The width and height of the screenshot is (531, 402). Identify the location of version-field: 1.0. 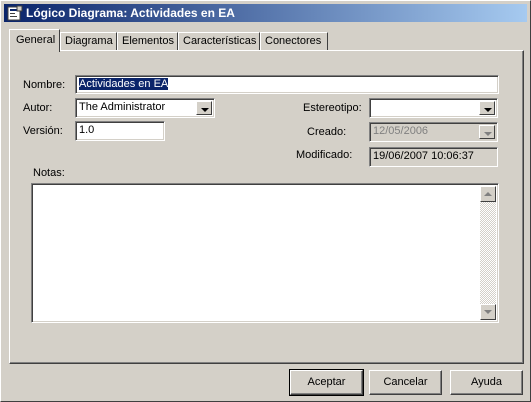
(120, 131).